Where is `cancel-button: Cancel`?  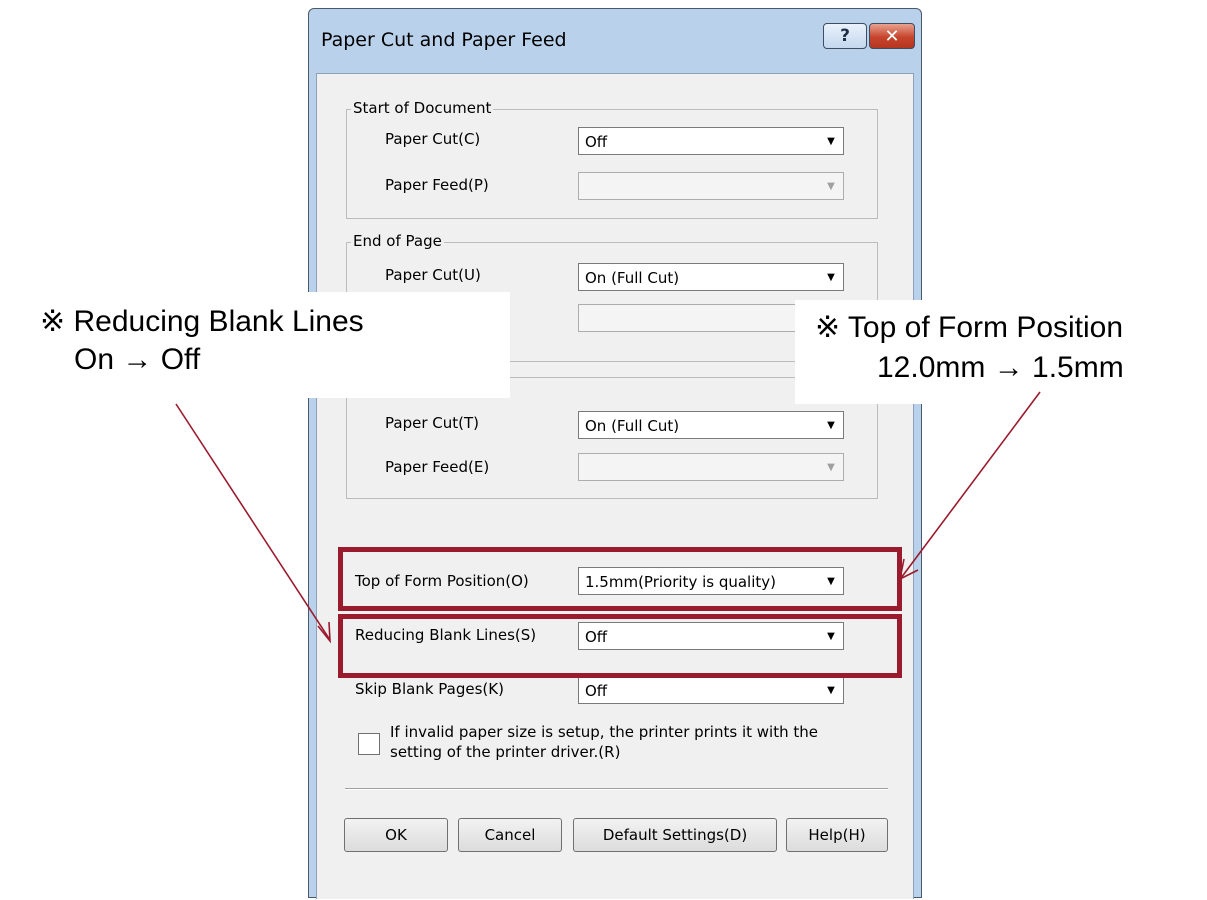
cancel-button: Cancel is located at coordinates (510, 835).